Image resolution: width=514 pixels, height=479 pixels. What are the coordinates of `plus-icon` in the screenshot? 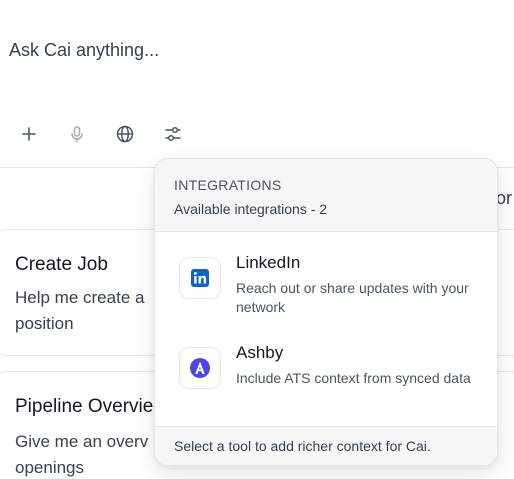 It's located at (29, 134).